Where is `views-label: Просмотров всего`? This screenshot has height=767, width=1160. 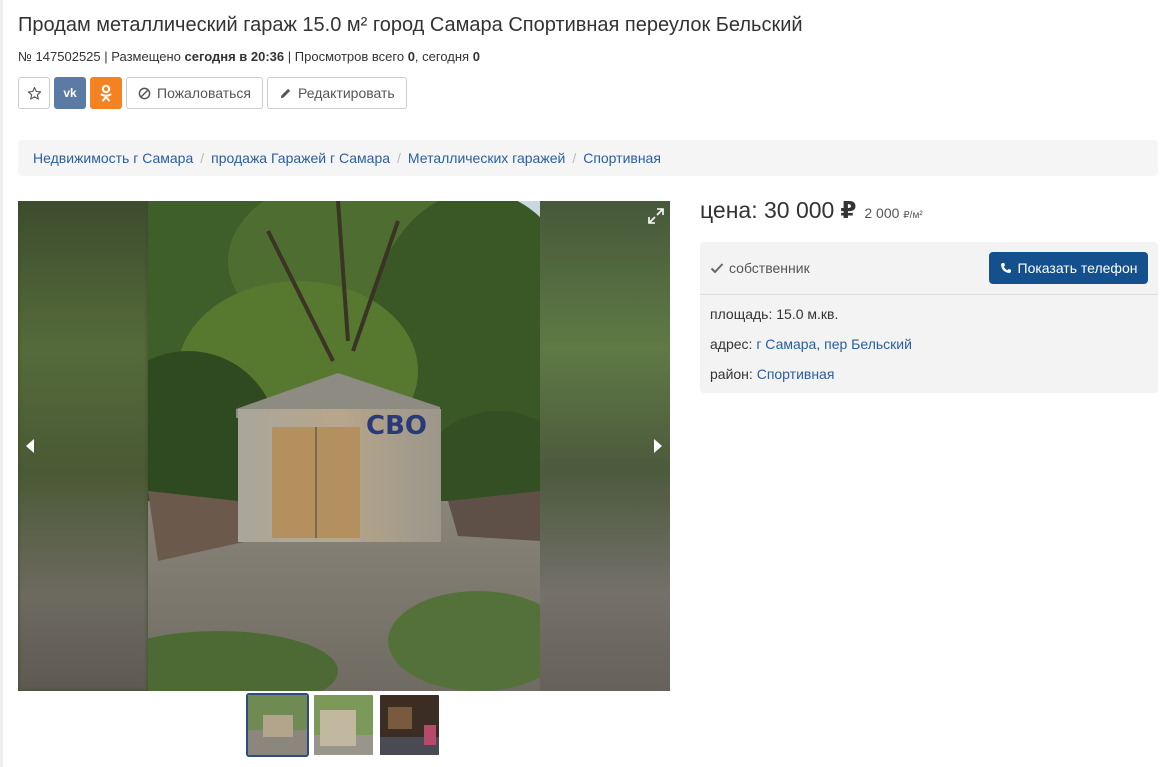 views-label: Просмотров всего is located at coordinates (349, 56).